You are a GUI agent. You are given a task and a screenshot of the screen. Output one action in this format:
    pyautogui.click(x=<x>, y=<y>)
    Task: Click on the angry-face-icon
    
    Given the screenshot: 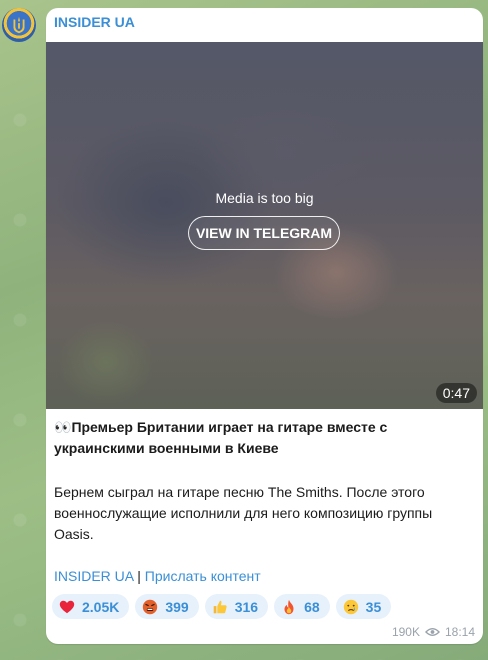 What is the action you would take?
    pyautogui.click(x=150, y=606)
    